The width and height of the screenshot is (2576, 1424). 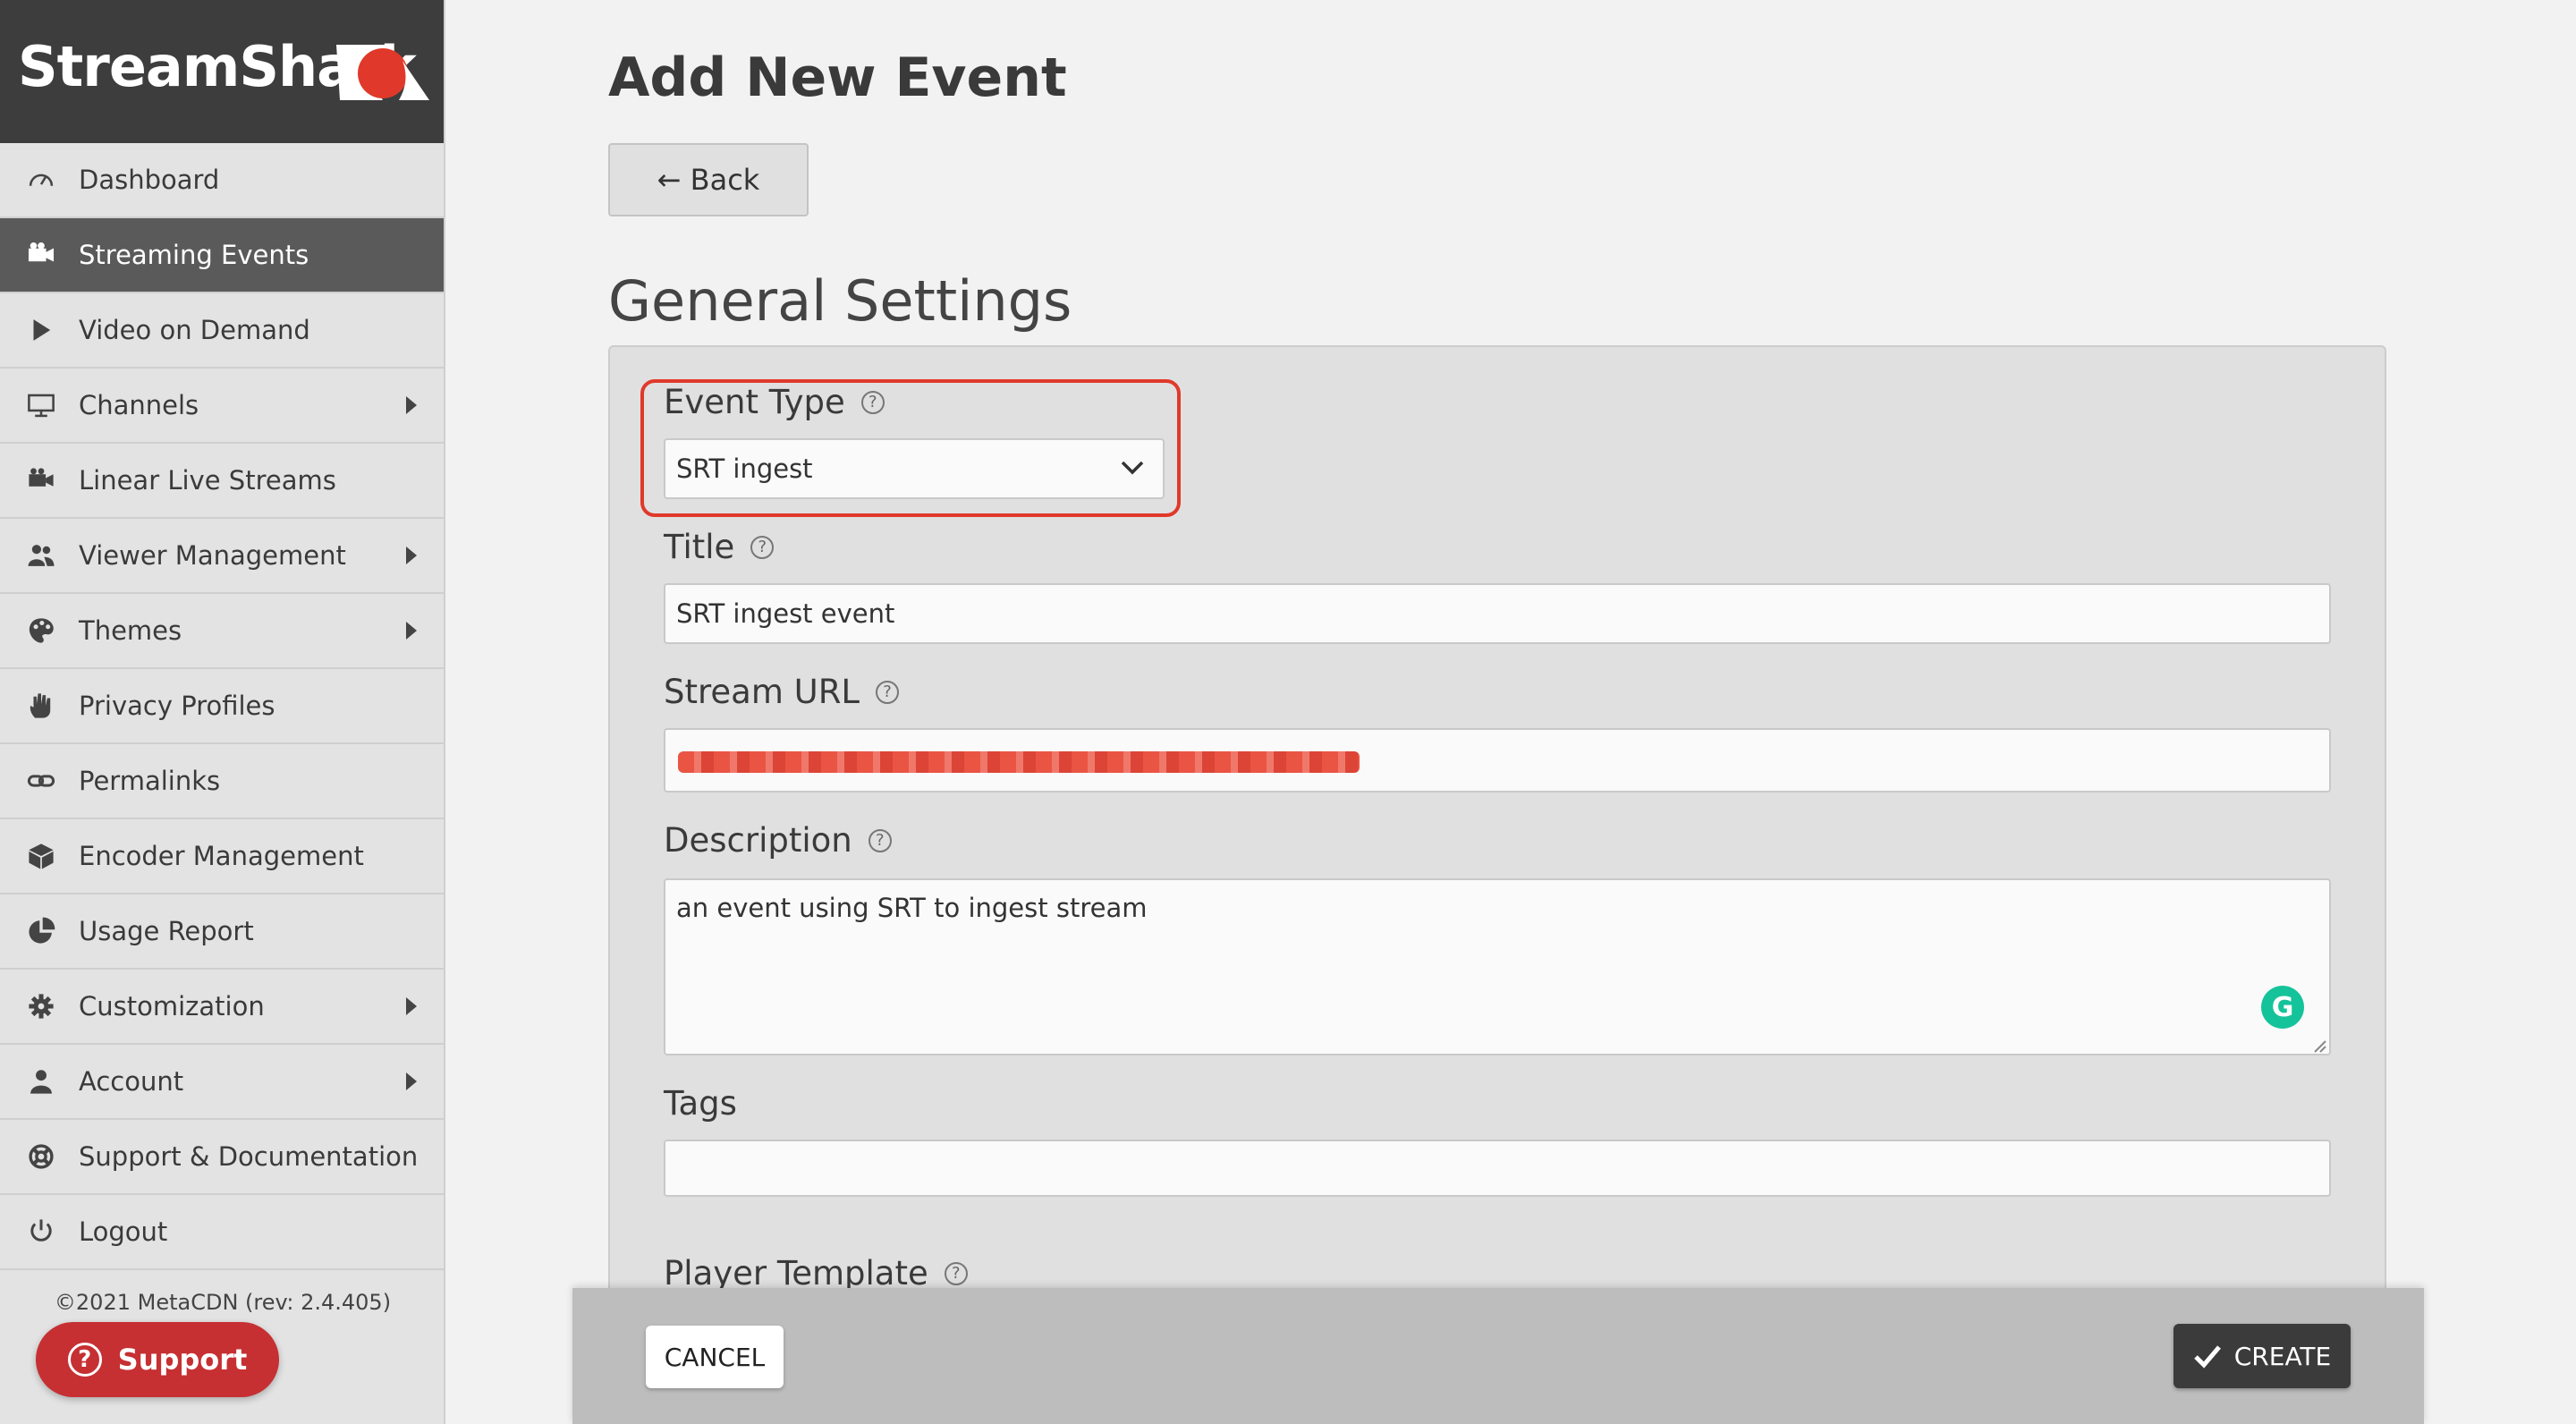 I want to click on tags-label: Tags, so click(x=700, y=1103).